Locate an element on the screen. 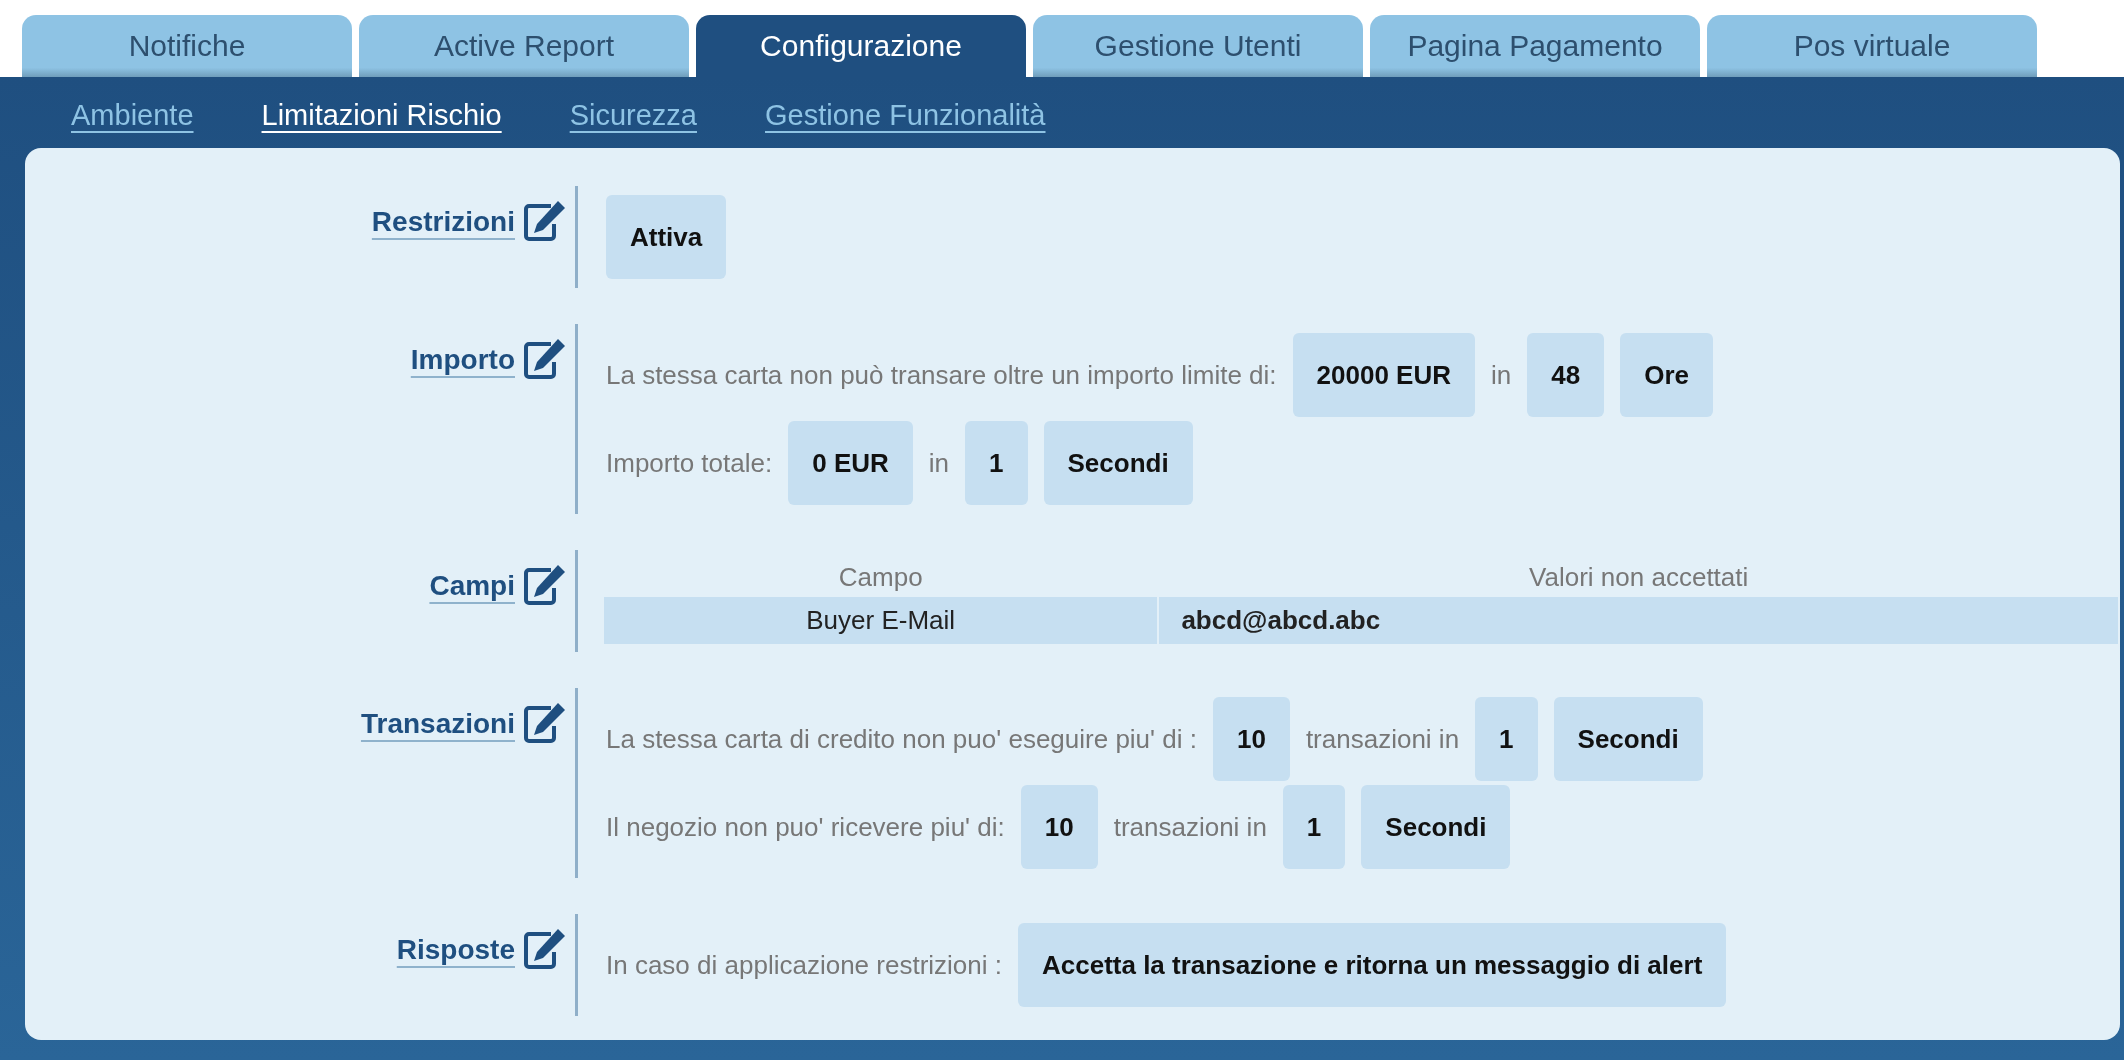 The height and width of the screenshot is (1060, 2124). setting-value: Attiva is located at coordinates (666, 237).